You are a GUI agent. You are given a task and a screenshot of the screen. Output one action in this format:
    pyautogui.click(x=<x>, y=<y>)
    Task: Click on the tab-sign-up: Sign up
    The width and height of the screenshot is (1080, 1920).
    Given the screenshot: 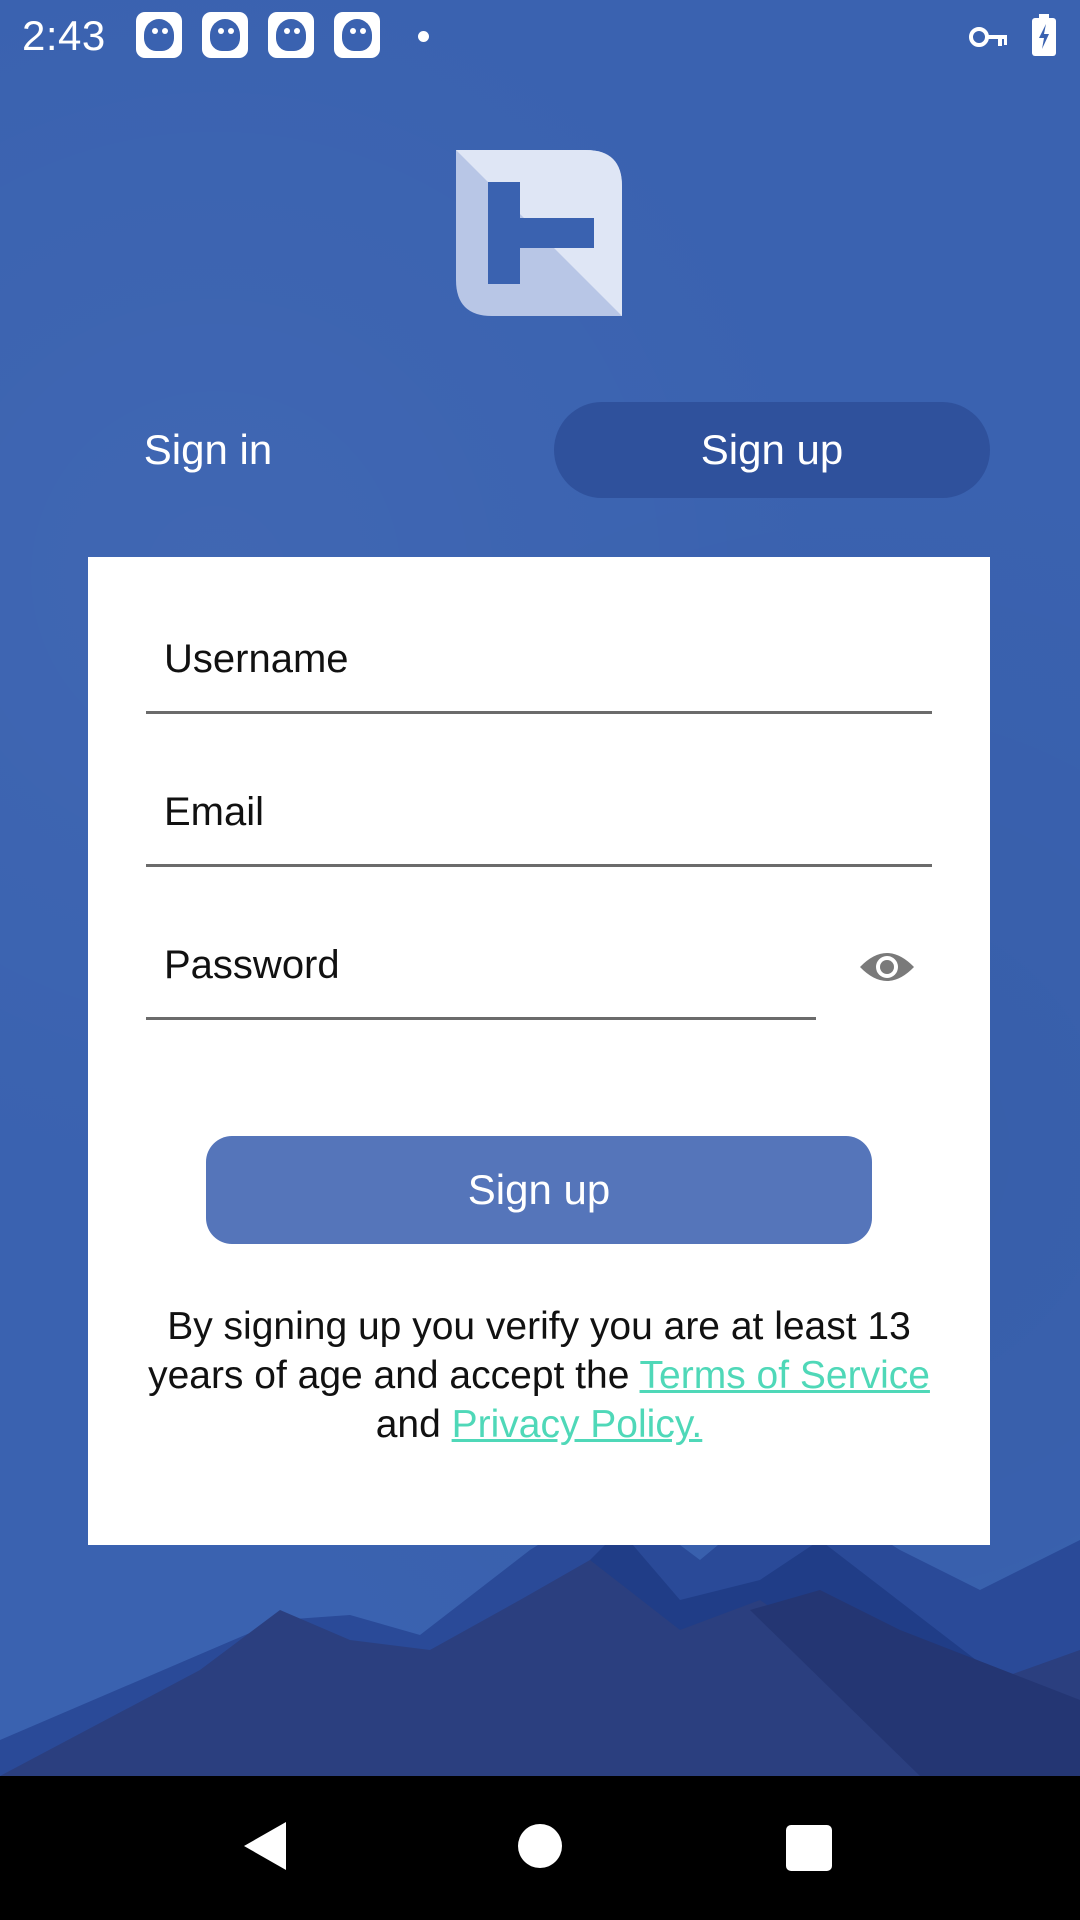 What is the action you would take?
    pyautogui.click(x=772, y=450)
    